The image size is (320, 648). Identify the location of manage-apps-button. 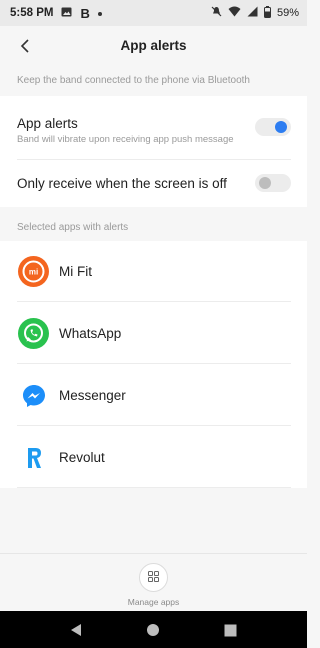
(153, 577).